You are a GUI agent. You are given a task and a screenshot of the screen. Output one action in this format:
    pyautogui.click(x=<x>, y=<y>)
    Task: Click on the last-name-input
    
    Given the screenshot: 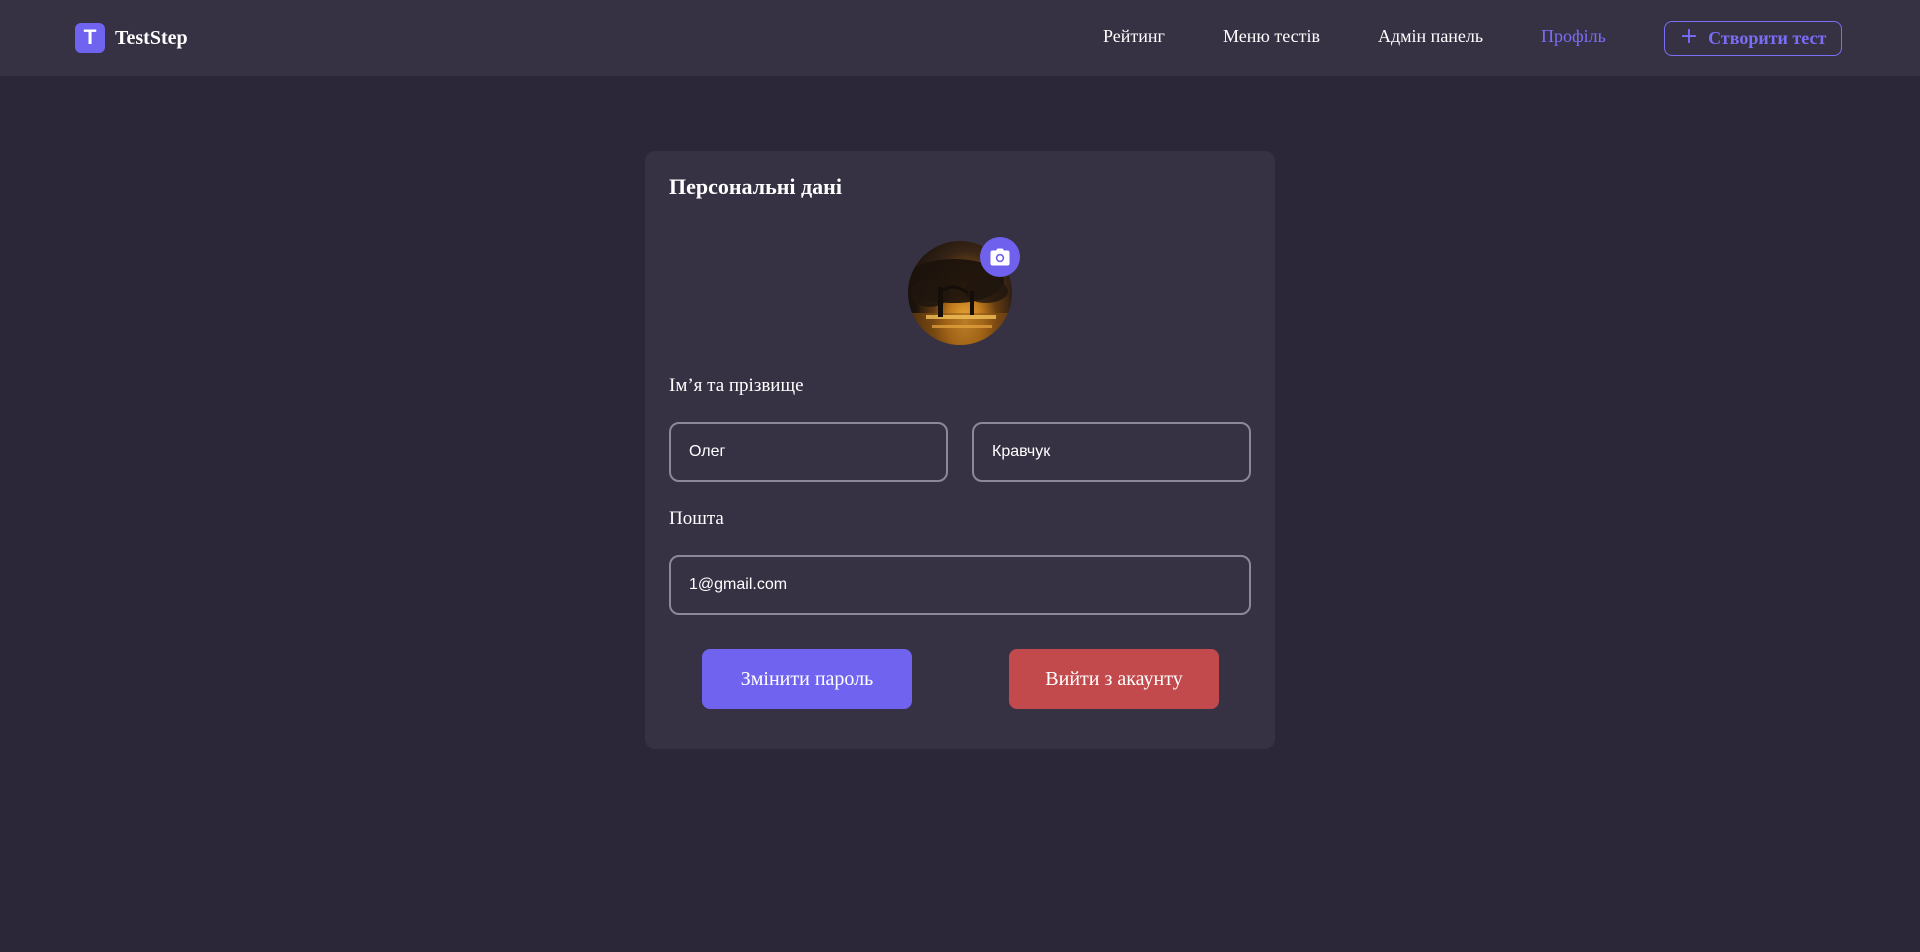 What is the action you would take?
    pyautogui.click(x=1111, y=452)
    